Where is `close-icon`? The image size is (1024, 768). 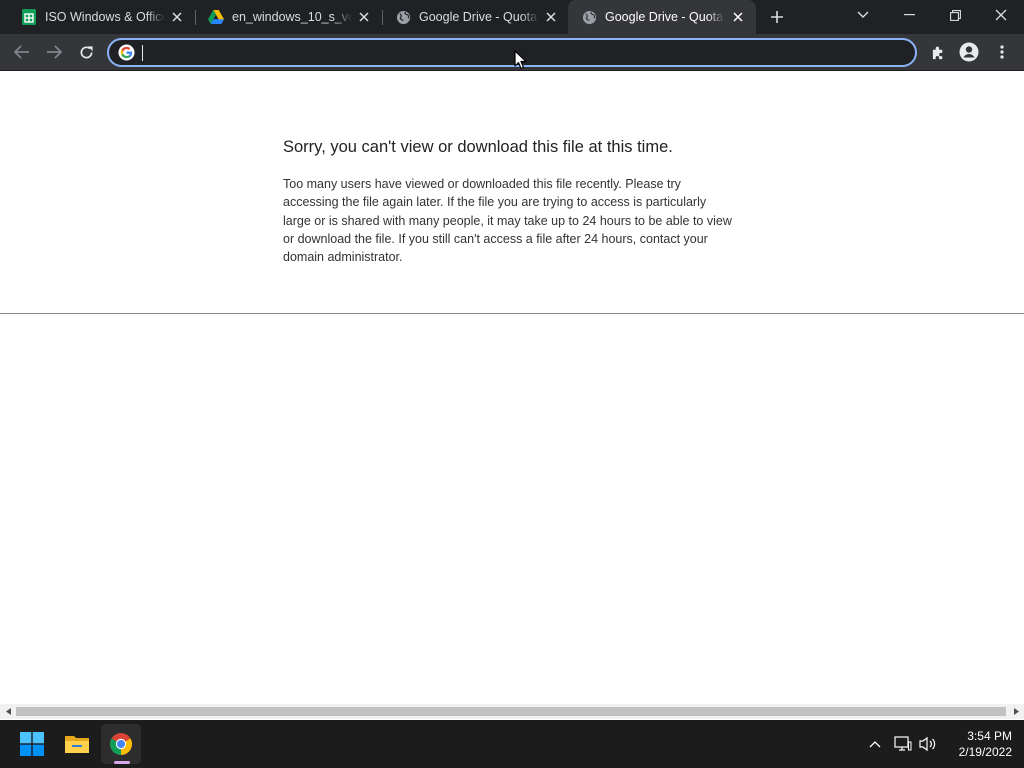
close-icon is located at coordinates (1001, 15).